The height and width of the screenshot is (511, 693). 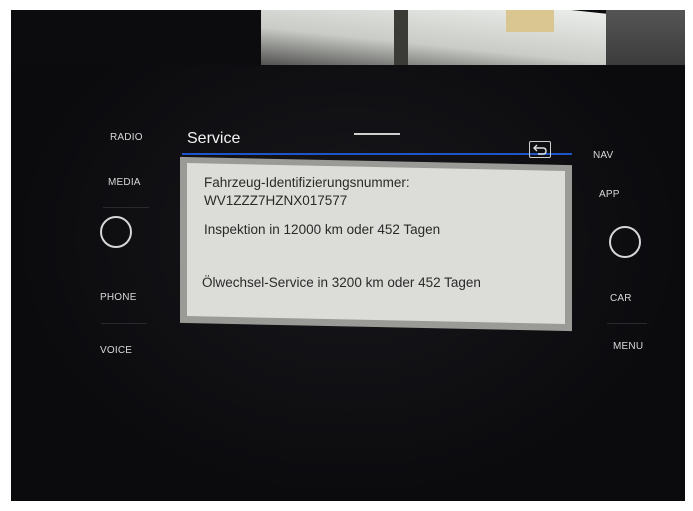 What do you see at coordinates (126, 207) in the screenshot?
I see `left-separator` at bounding box center [126, 207].